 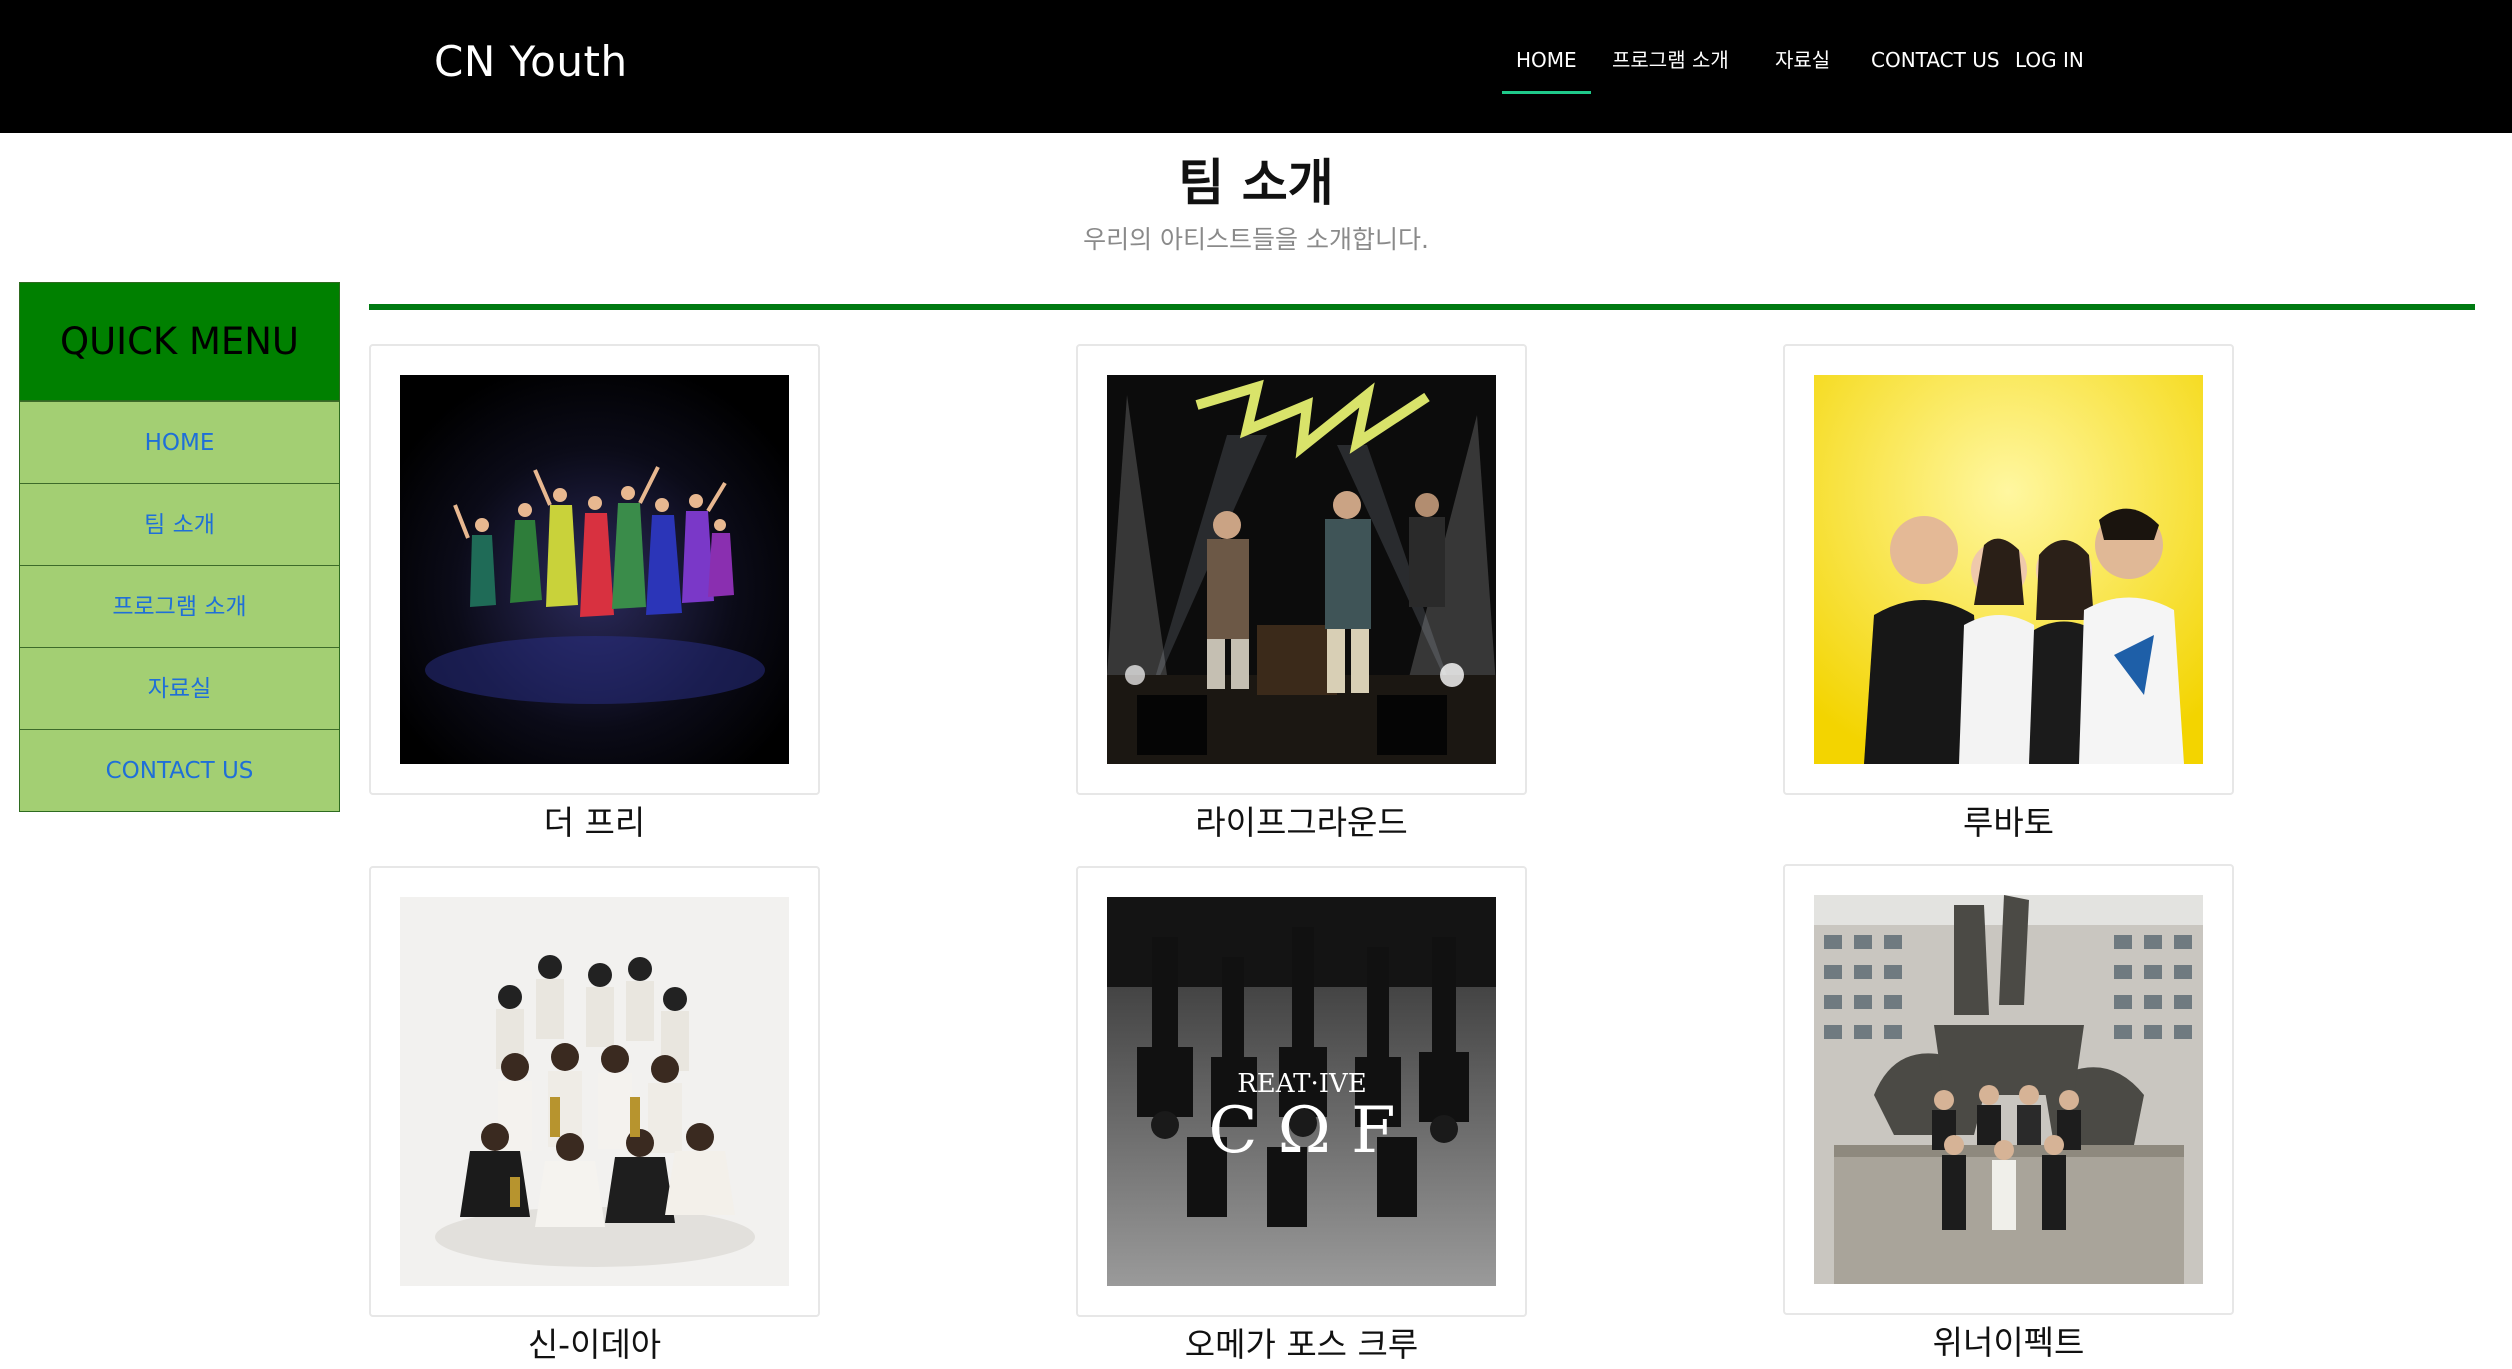 I want to click on quick-menu-program: 프로그램 소개, so click(x=179, y=606).